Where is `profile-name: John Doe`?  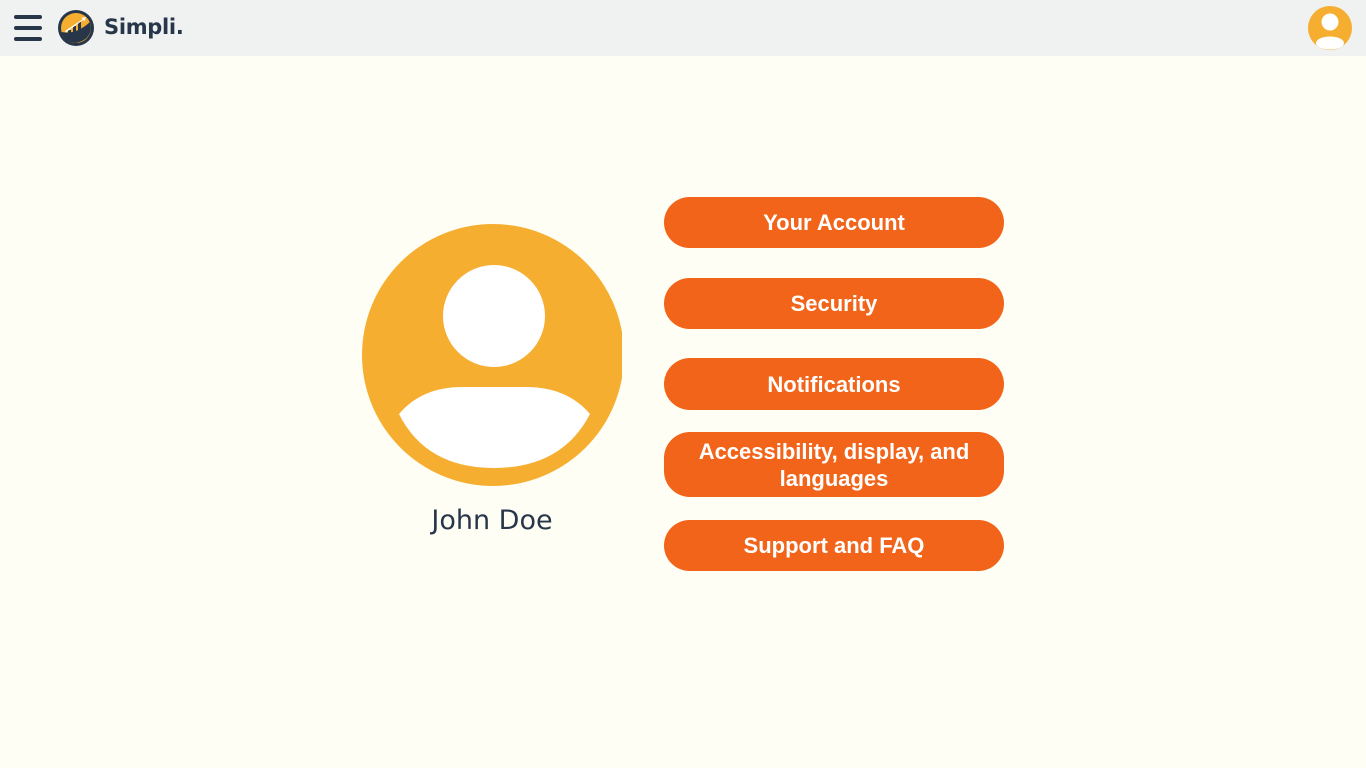 profile-name: John Doe is located at coordinates (492, 520).